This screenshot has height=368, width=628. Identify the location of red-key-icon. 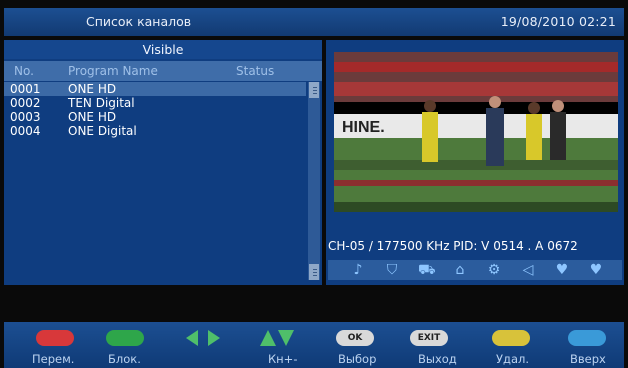
(55, 338).